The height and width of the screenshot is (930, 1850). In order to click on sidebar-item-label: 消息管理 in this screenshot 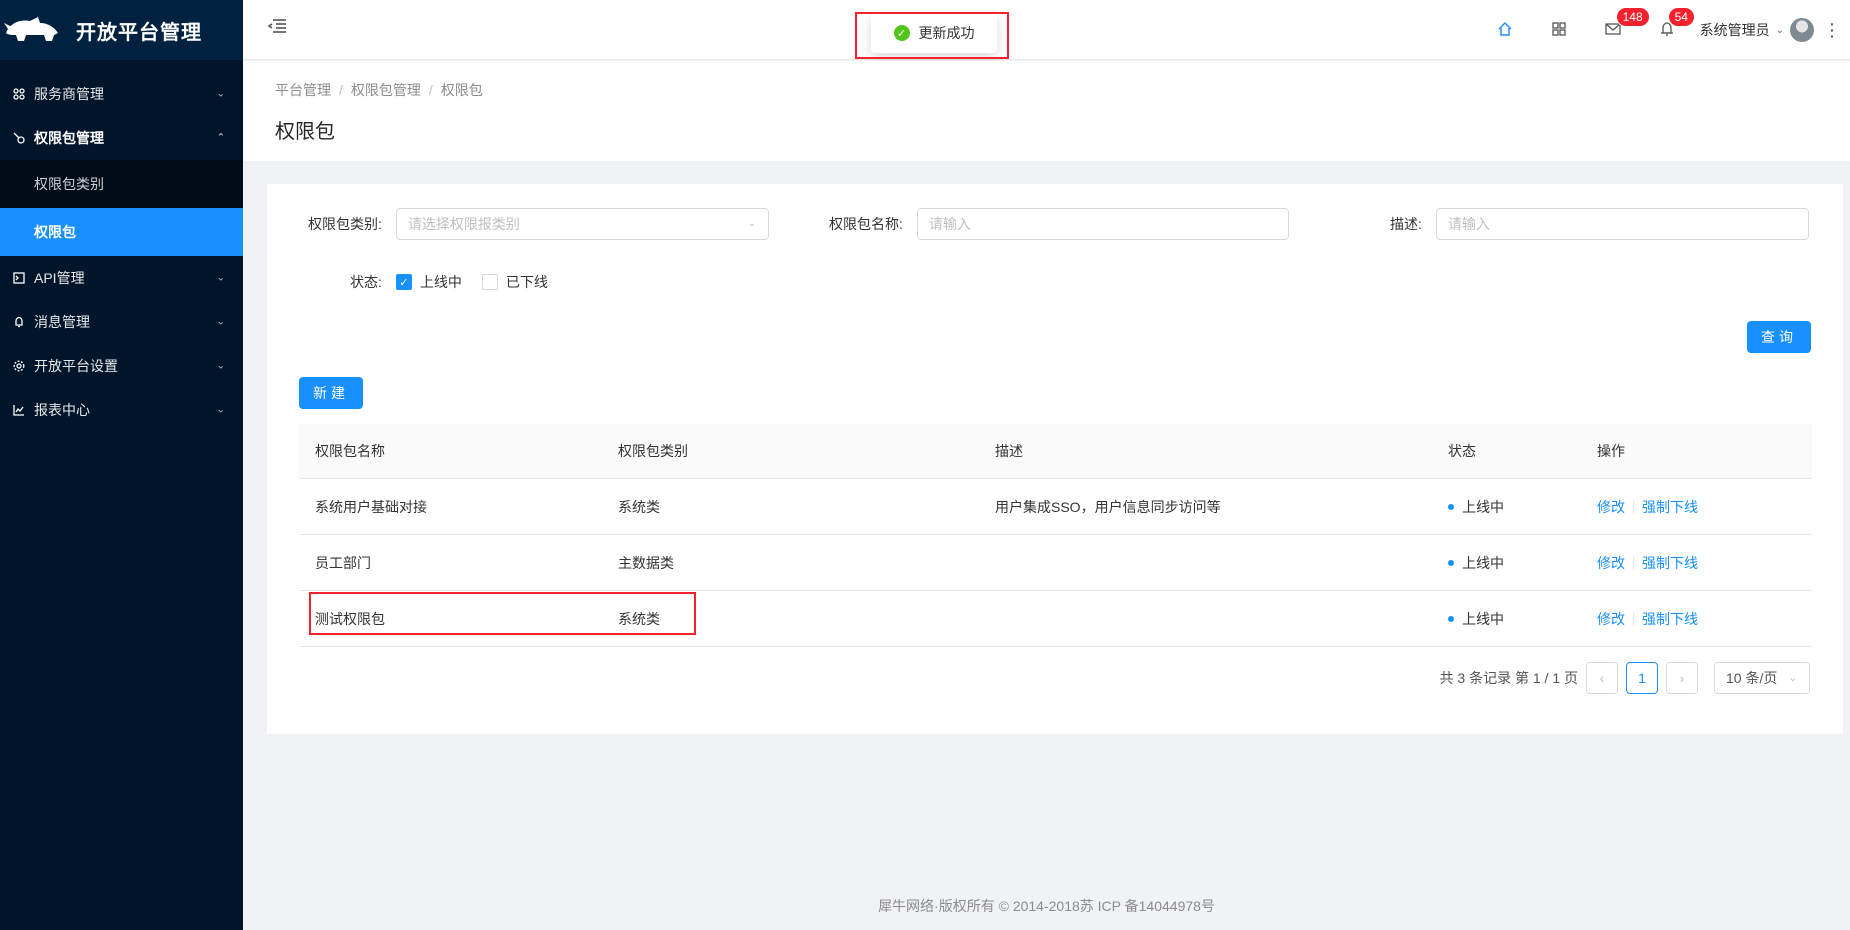, I will do `click(62, 322)`.